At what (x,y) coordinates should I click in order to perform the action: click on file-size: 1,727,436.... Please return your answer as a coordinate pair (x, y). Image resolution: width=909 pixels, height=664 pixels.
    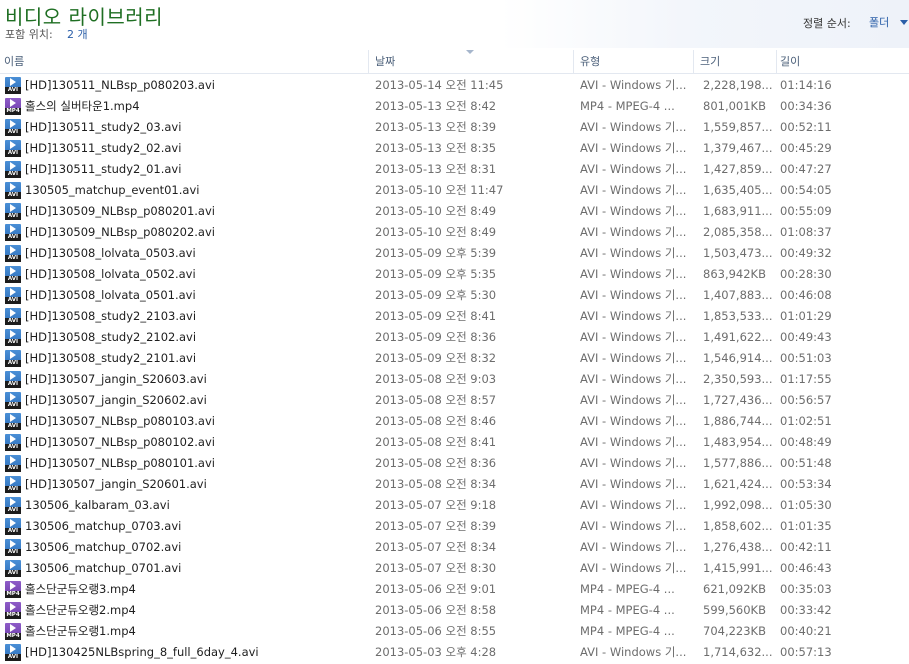
    Looking at the image, I should click on (738, 400).